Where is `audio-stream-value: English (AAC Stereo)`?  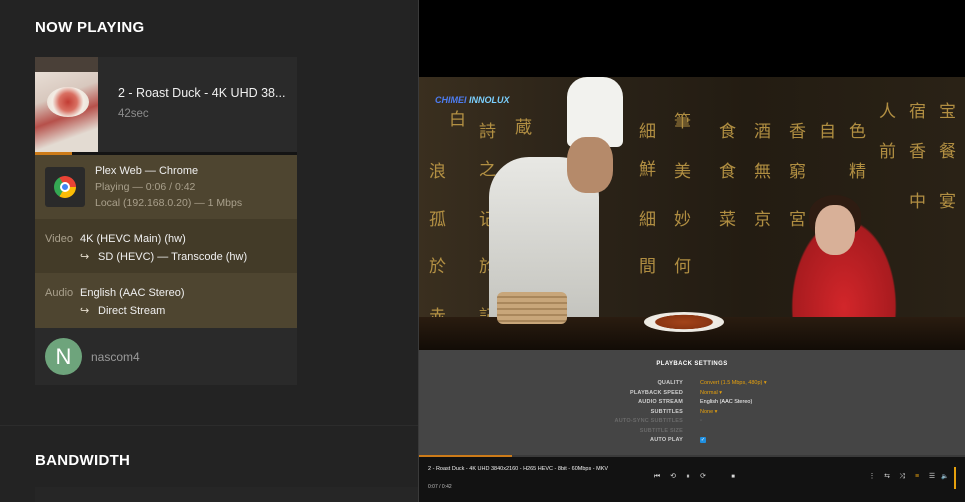 audio-stream-value: English (AAC Stereo) is located at coordinates (726, 402).